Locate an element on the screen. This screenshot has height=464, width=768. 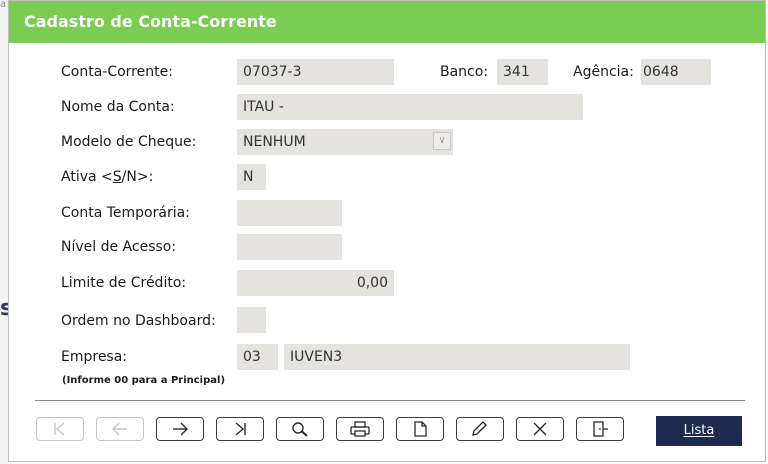
search-button is located at coordinates (300, 429).